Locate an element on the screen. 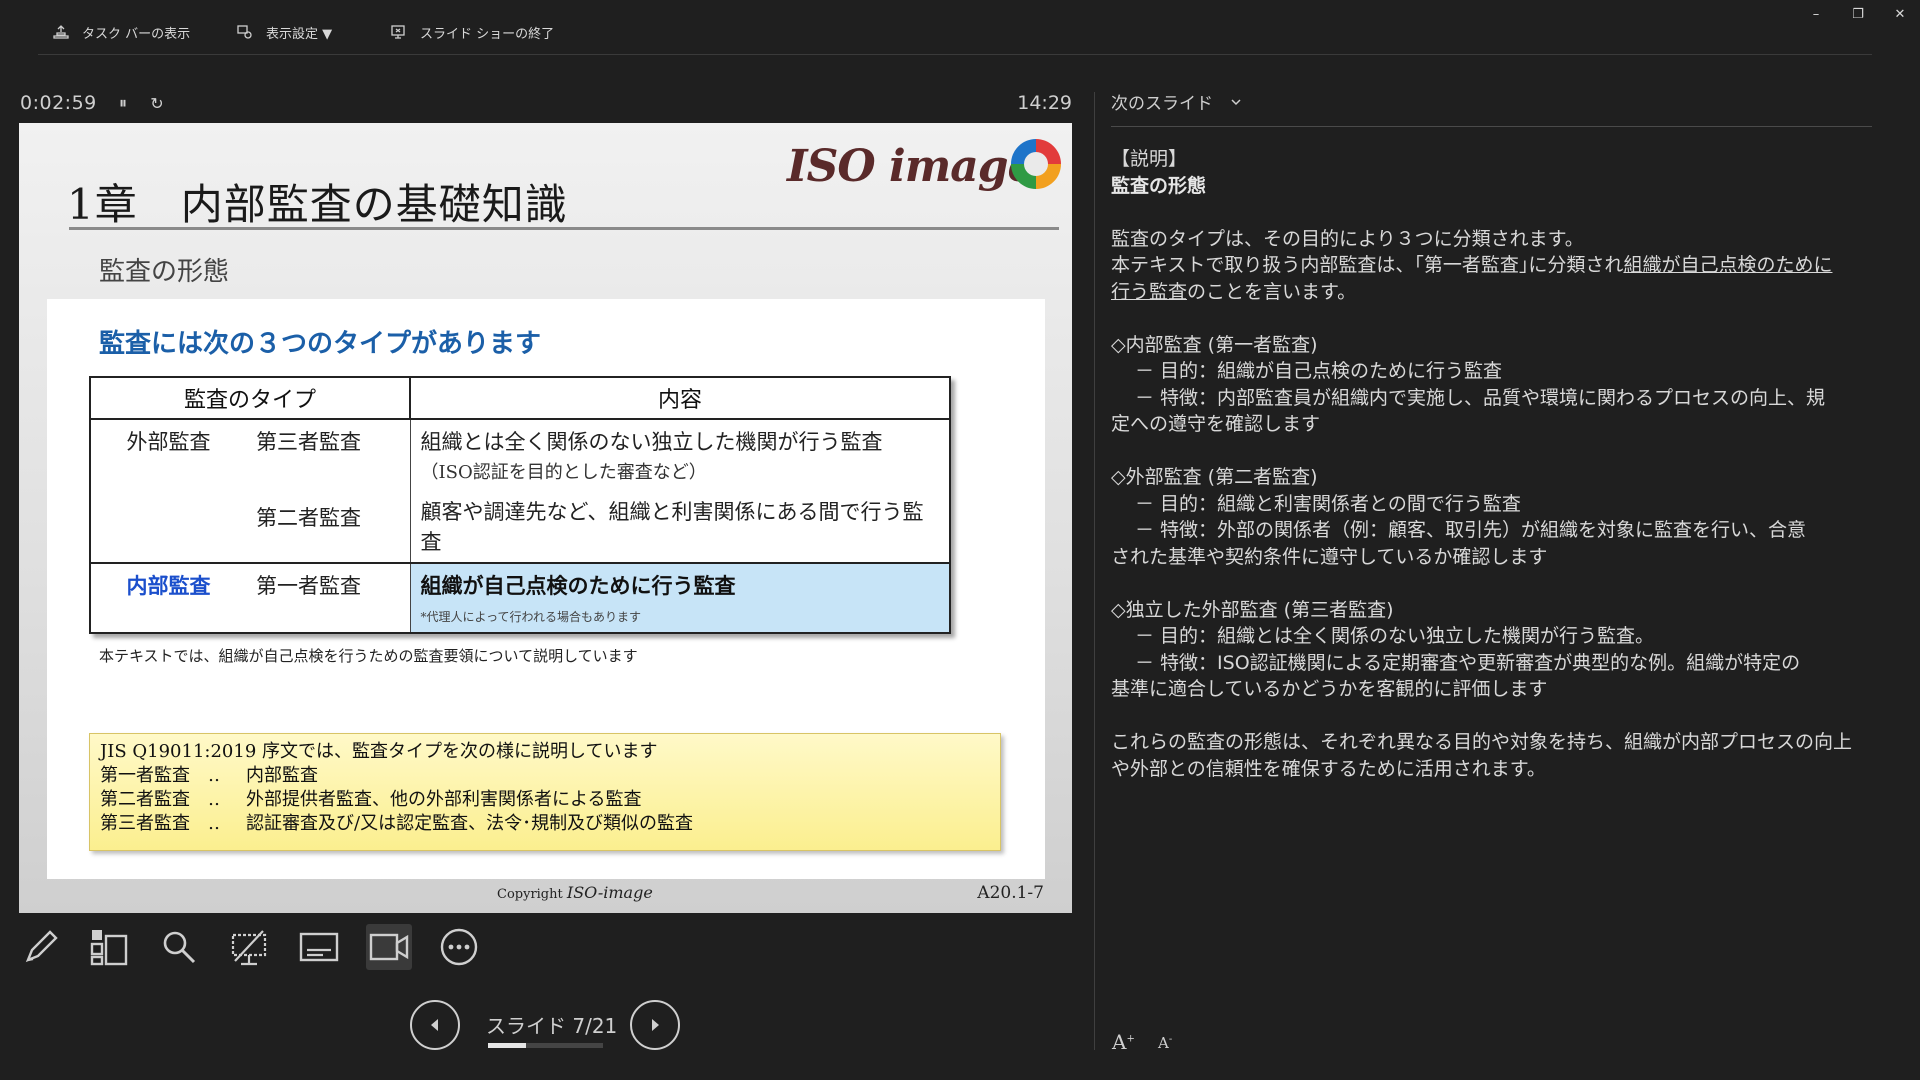  next-slide-dropdown: 次のスライド is located at coordinates (1176, 101).